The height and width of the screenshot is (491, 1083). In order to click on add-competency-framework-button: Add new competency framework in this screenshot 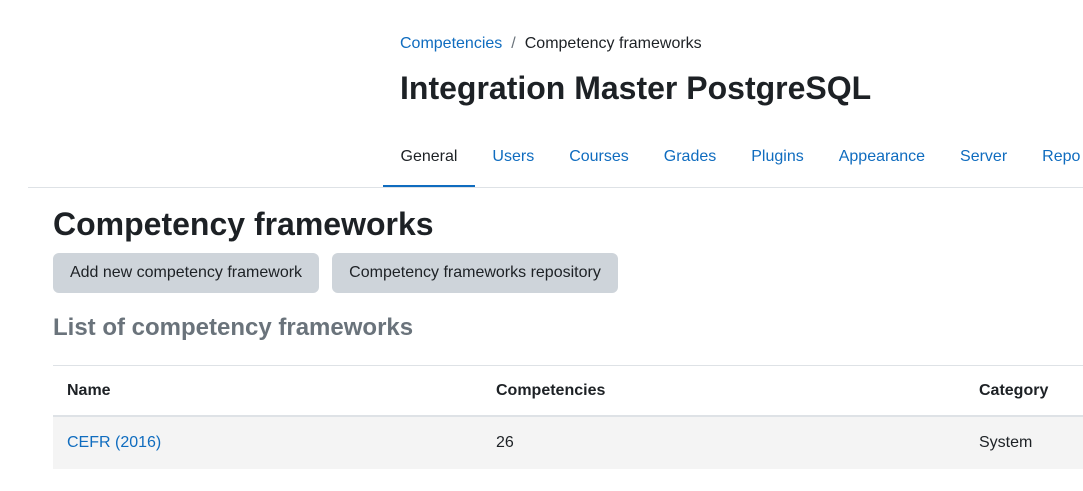, I will do `click(186, 273)`.